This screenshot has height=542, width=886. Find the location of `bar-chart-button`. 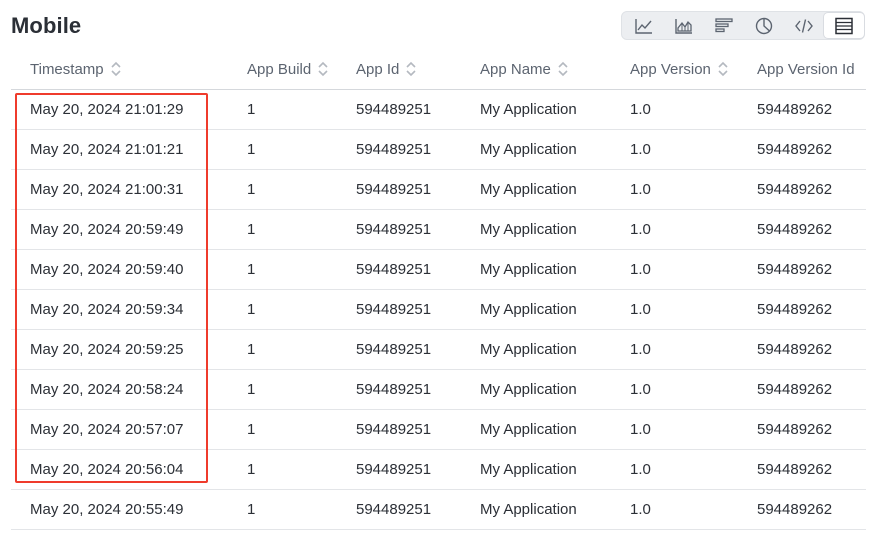

bar-chart-button is located at coordinates (724, 25).